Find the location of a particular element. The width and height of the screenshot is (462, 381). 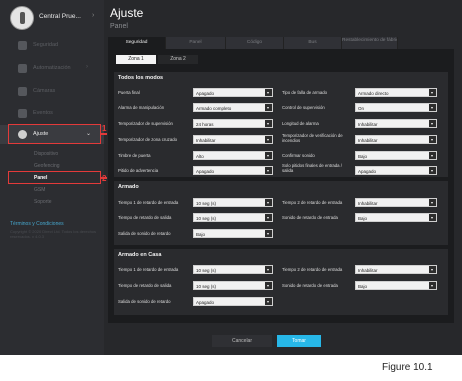

select-value: Alto is located at coordinates (200, 156).